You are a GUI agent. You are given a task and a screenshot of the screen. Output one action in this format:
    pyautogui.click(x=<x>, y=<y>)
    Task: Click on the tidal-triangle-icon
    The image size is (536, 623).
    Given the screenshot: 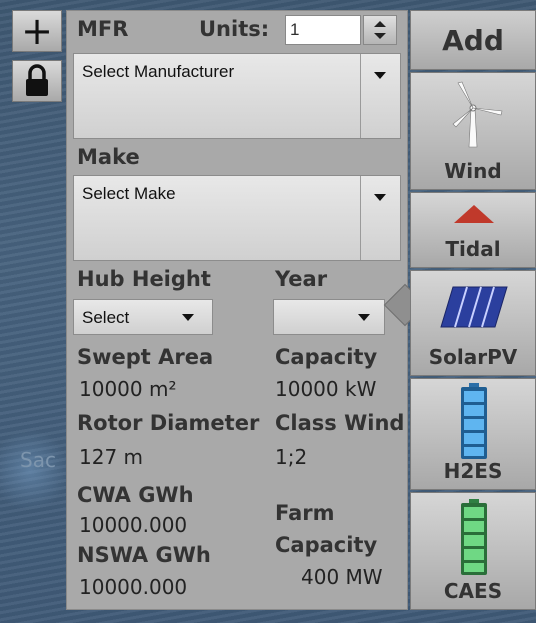 What is the action you would take?
    pyautogui.click(x=474, y=214)
    